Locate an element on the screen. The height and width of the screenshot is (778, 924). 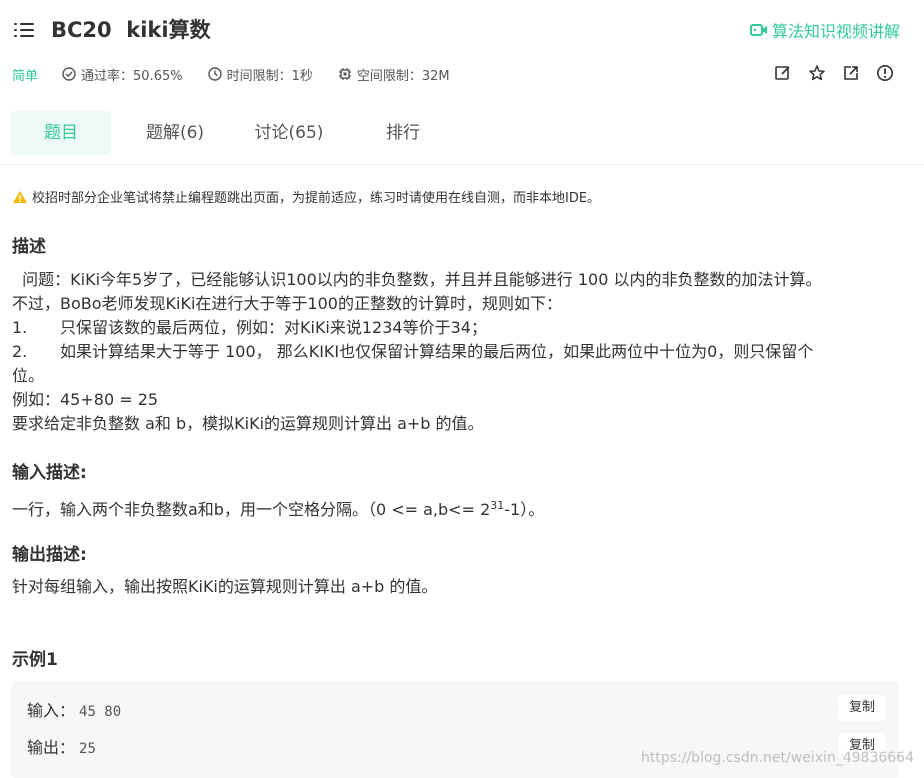
input-desc-text-after: -1）。 is located at coordinates (524, 509).